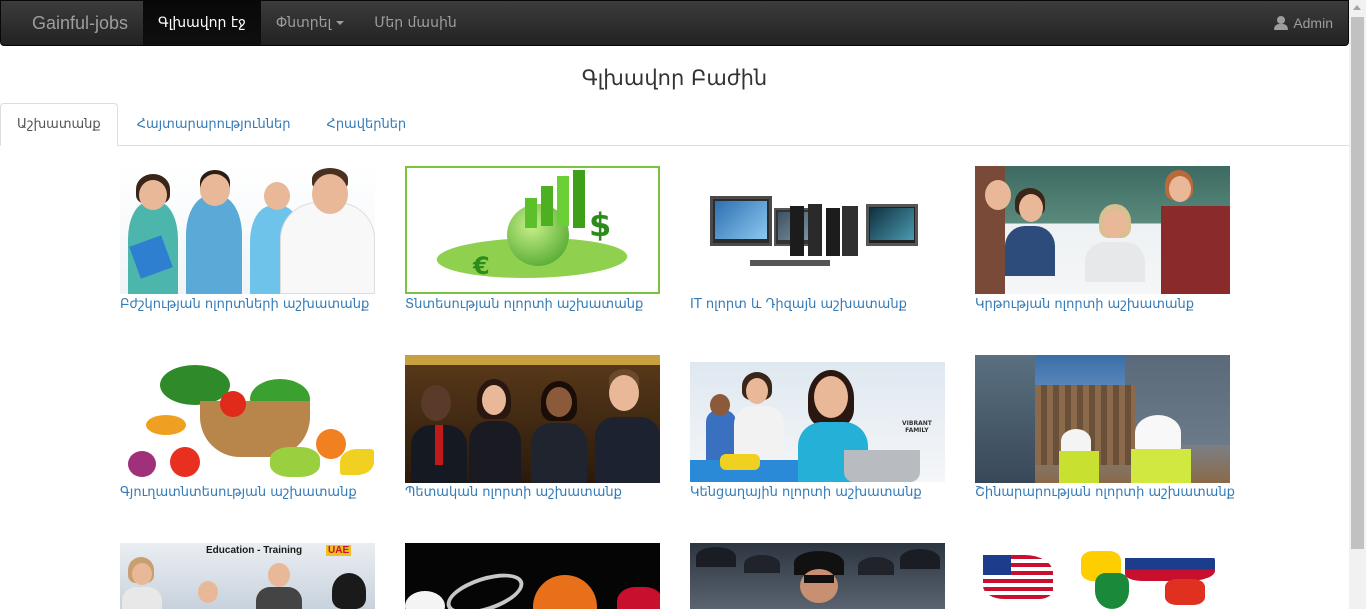 The width and height of the screenshot is (1366, 609). I want to click on training-uae: UAE, so click(339, 550).